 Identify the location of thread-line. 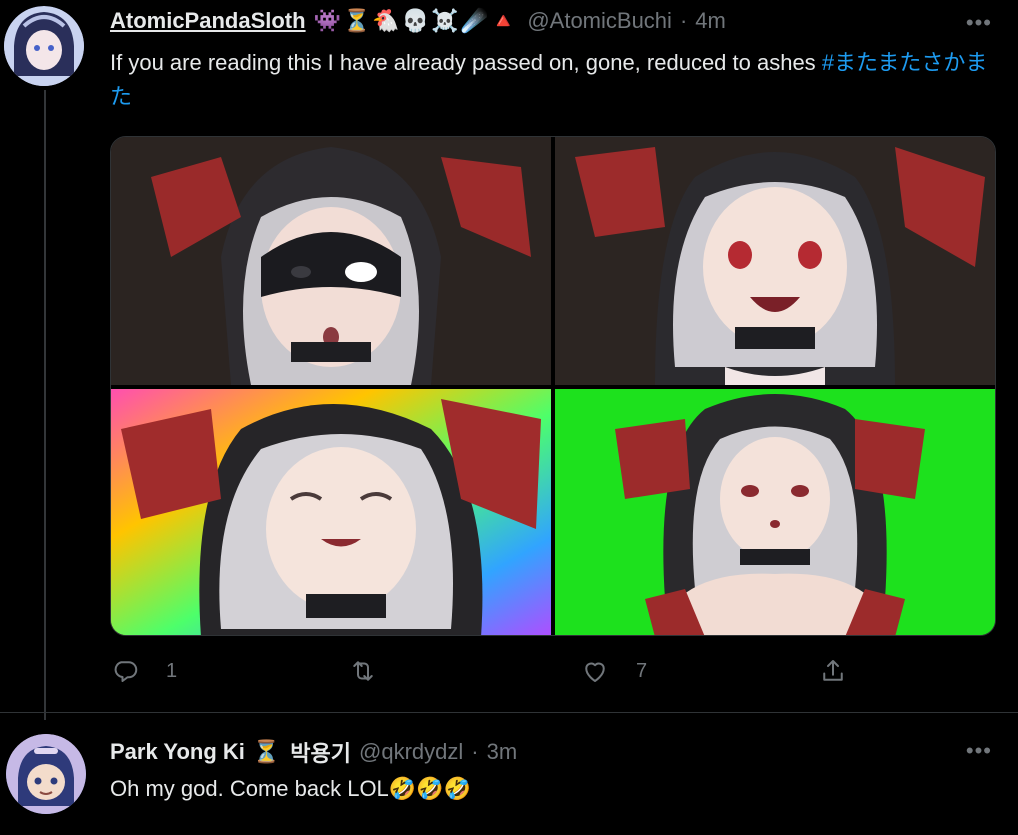
(45, 405).